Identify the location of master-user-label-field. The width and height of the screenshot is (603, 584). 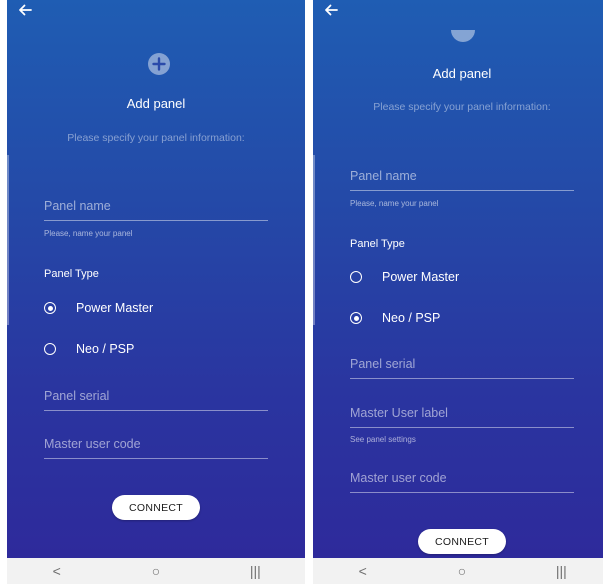
(462, 414).